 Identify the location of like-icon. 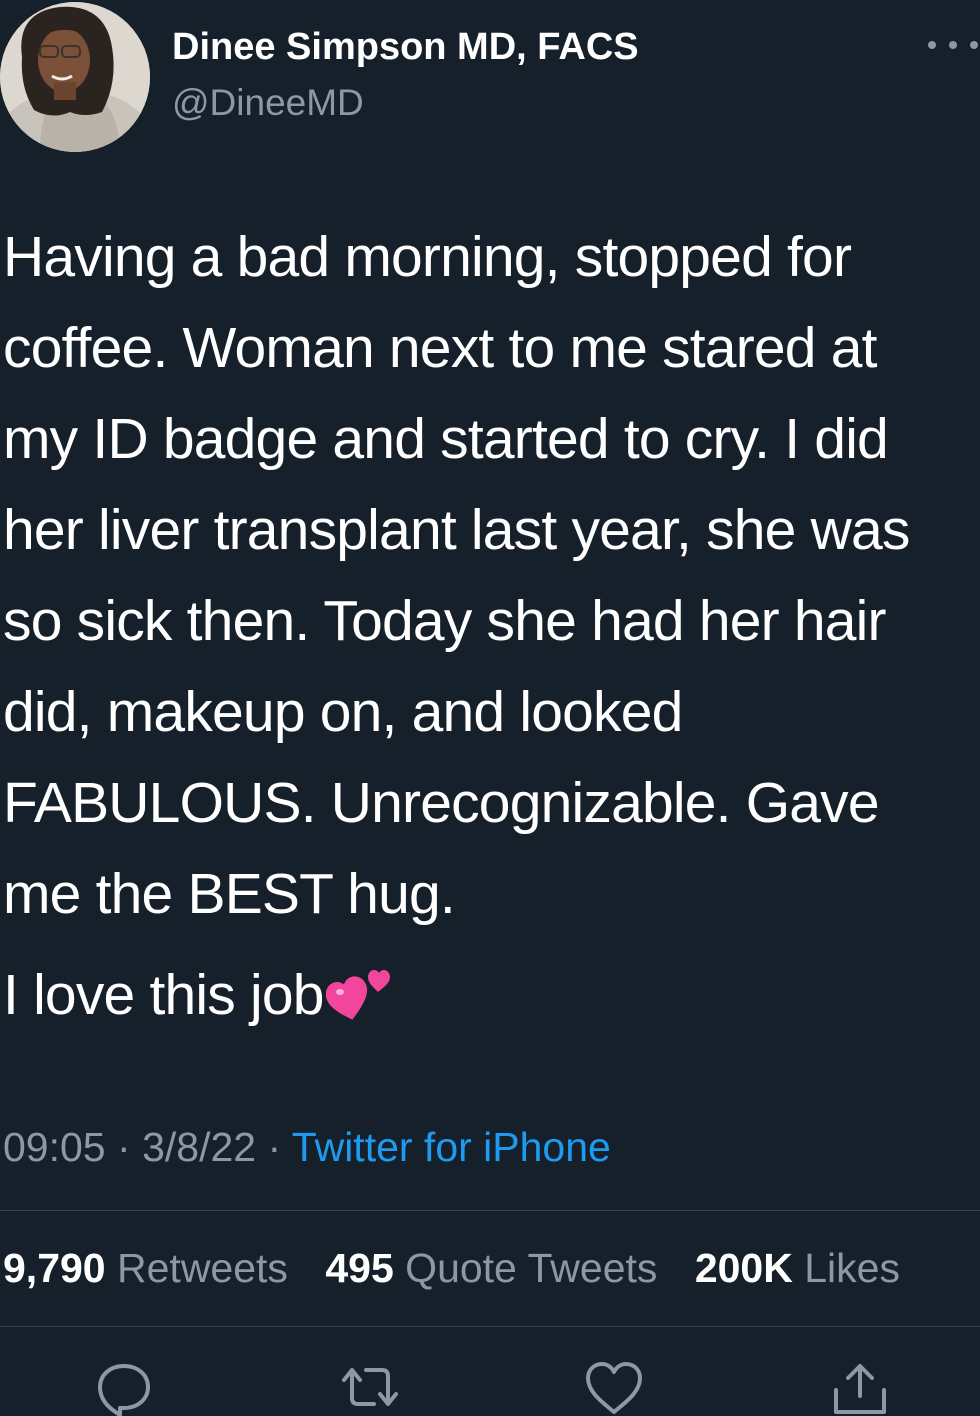
(614, 1388).